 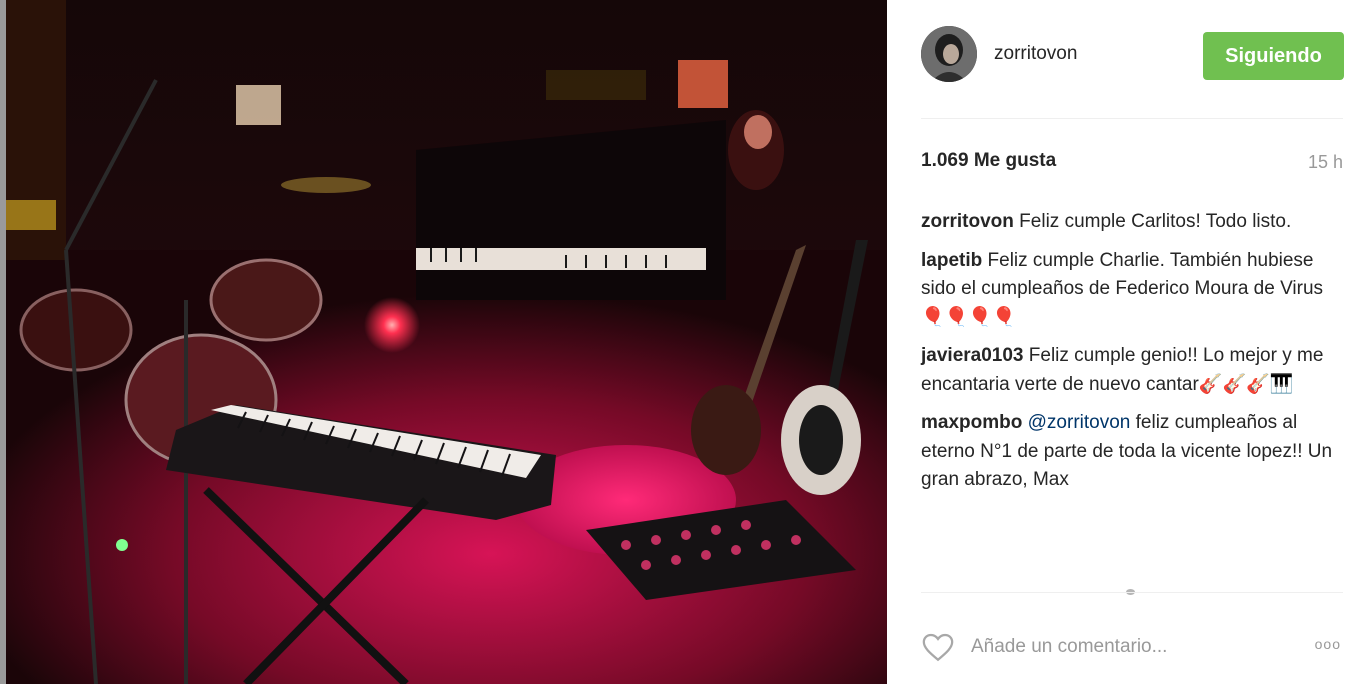 I want to click on post-timestamp: 15 h, so click(x=1325, y=162).